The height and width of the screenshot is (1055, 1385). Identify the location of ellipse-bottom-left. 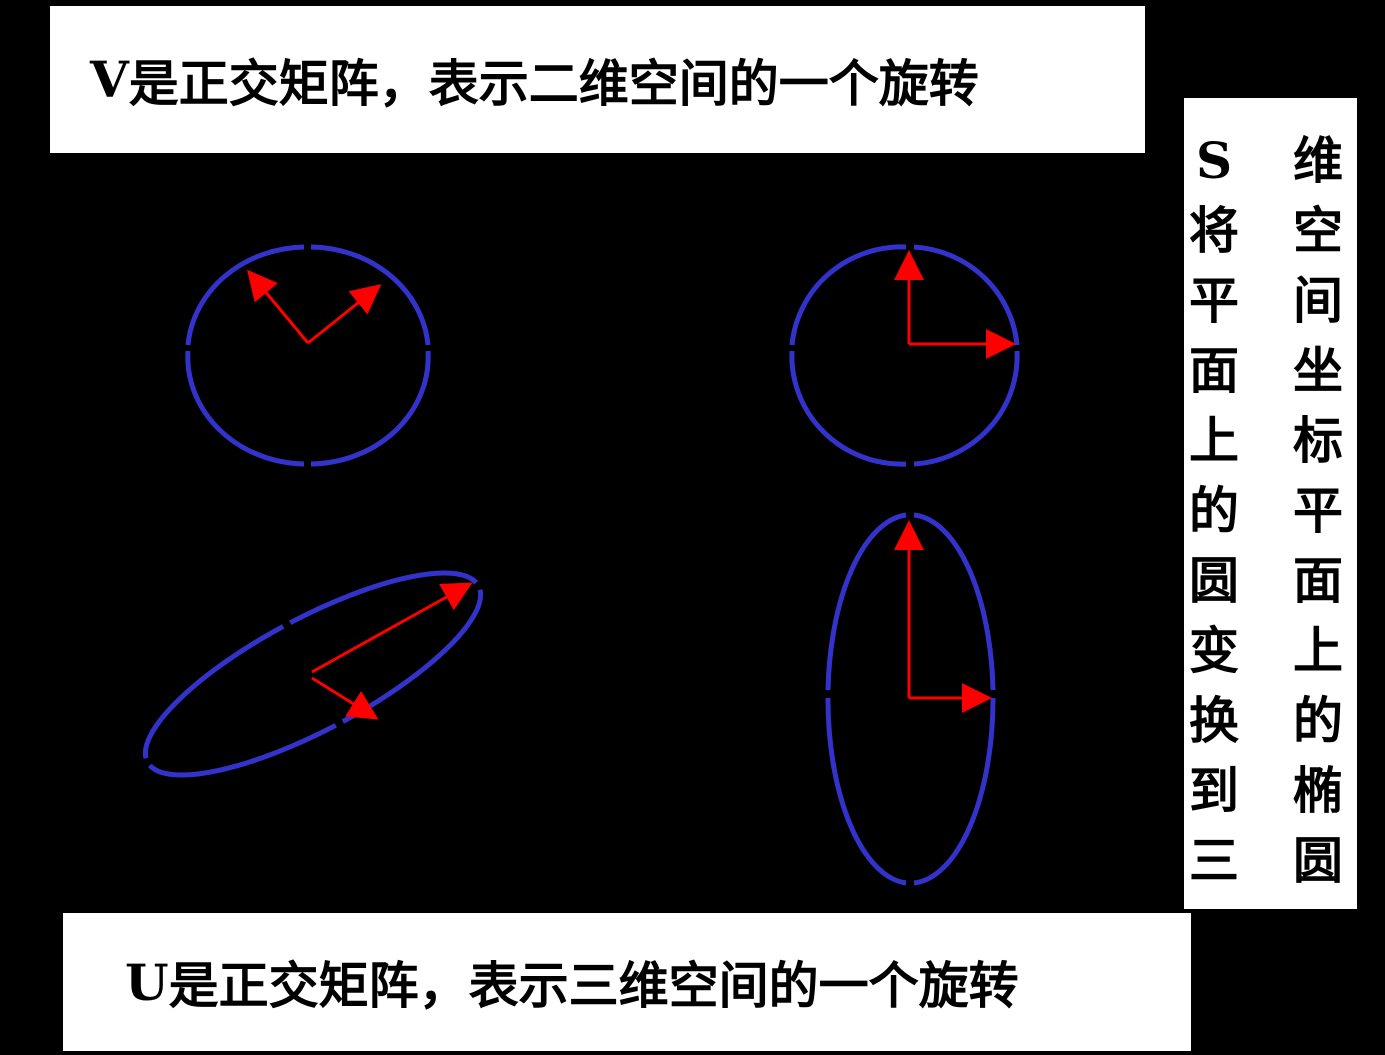
(313, 674).